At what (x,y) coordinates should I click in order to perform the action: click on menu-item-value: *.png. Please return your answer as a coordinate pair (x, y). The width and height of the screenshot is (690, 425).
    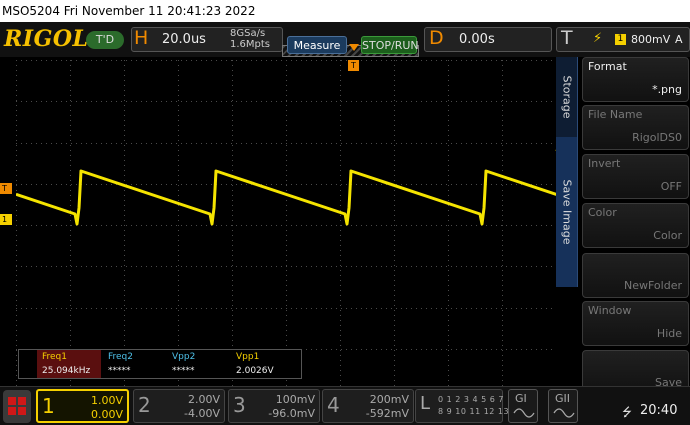
    Looking at the image, I should click on (667, 89).